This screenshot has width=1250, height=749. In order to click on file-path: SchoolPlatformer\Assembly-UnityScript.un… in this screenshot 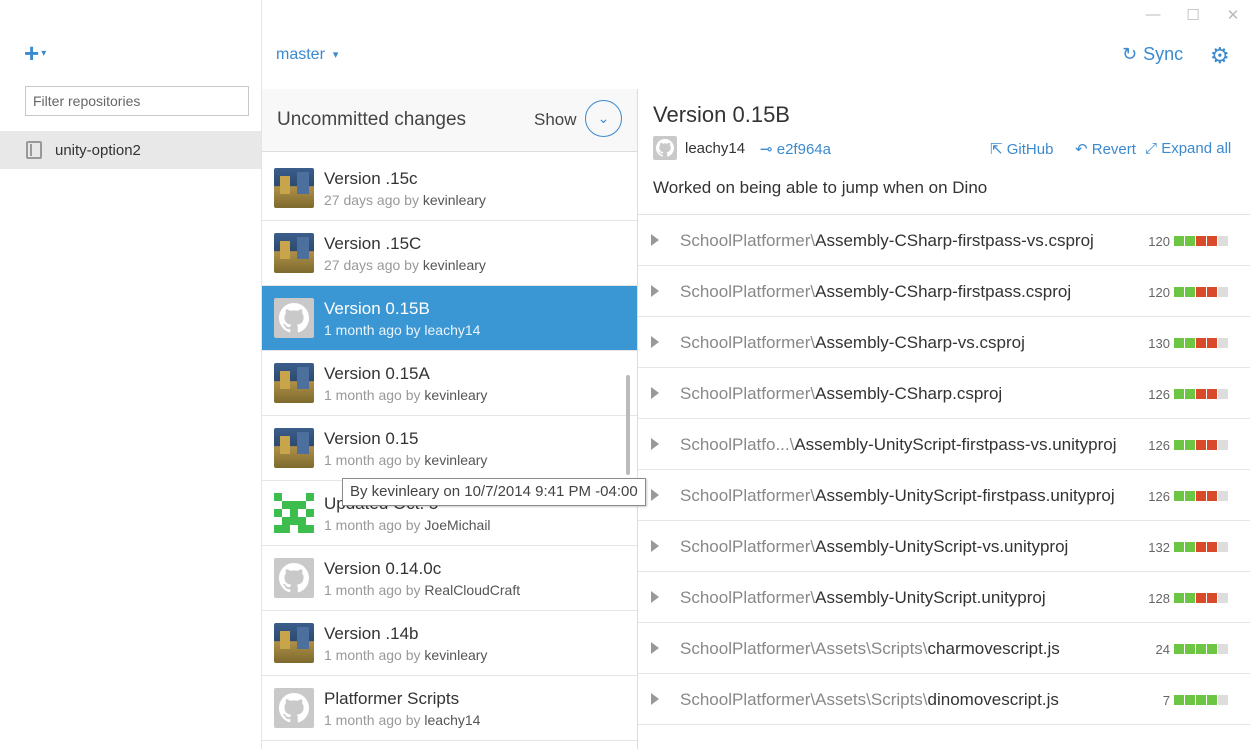, I will do `click(863, 598)`.